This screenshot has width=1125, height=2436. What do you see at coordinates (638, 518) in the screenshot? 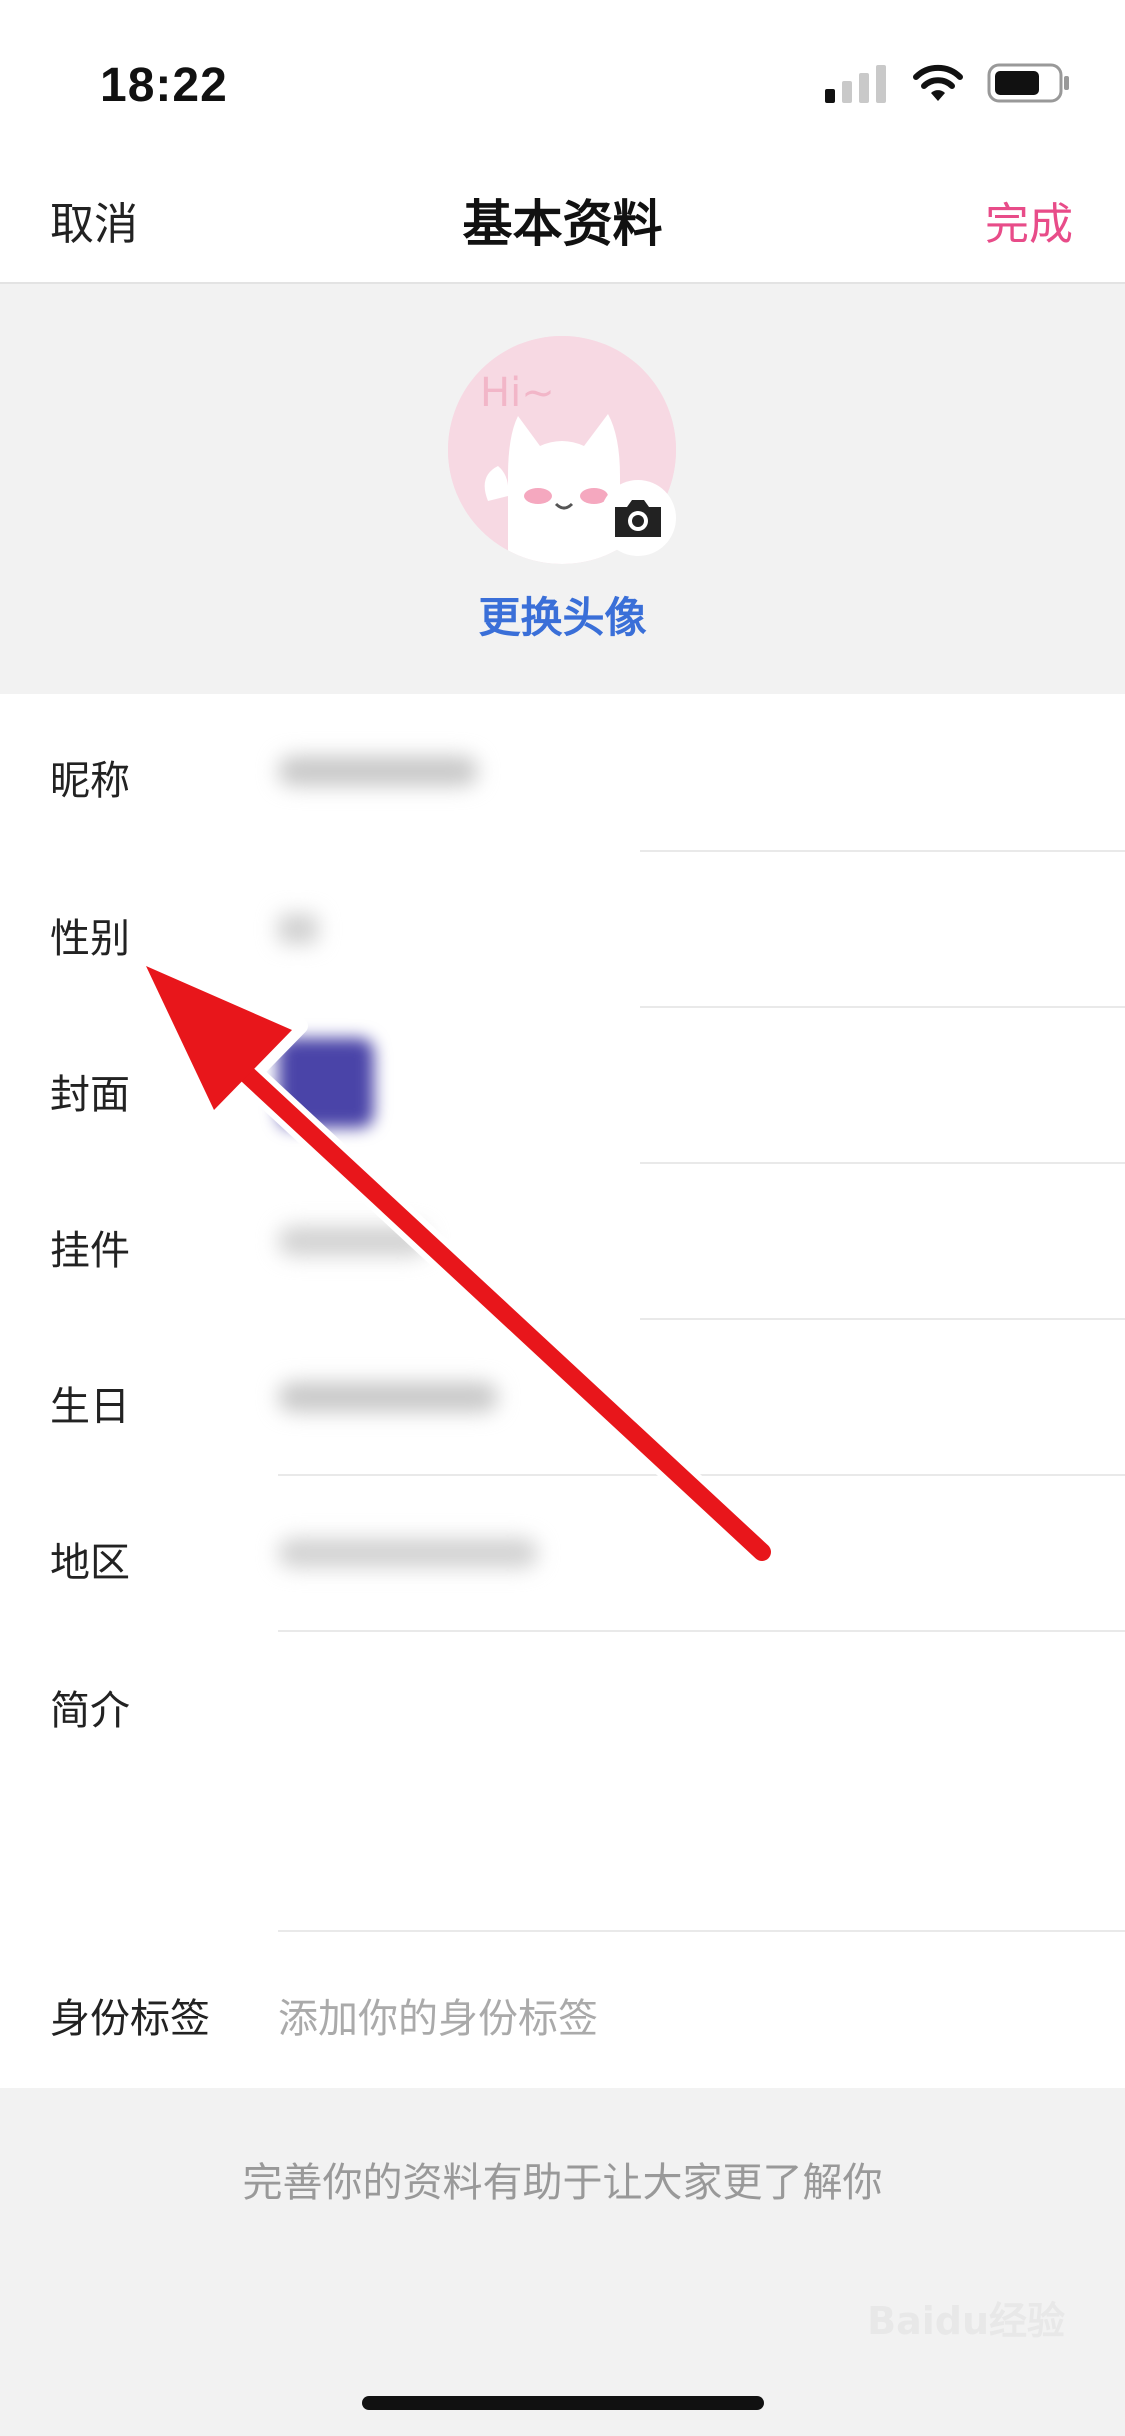
I see `camera-icon` at bounding box center [638, 518].